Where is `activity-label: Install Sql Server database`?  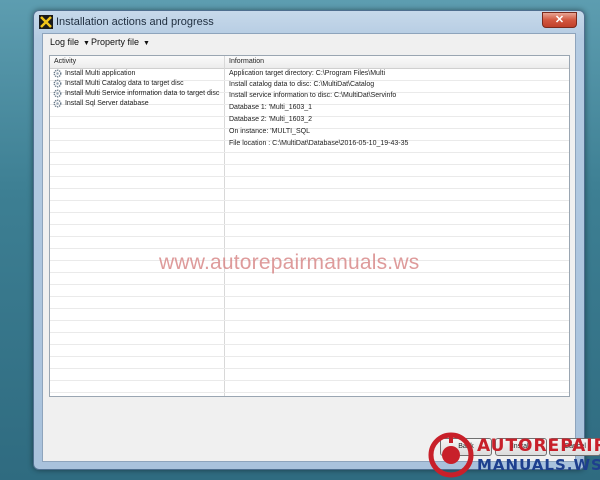 activity-label: Install Sql Server database is located at coordinates (106, 103).